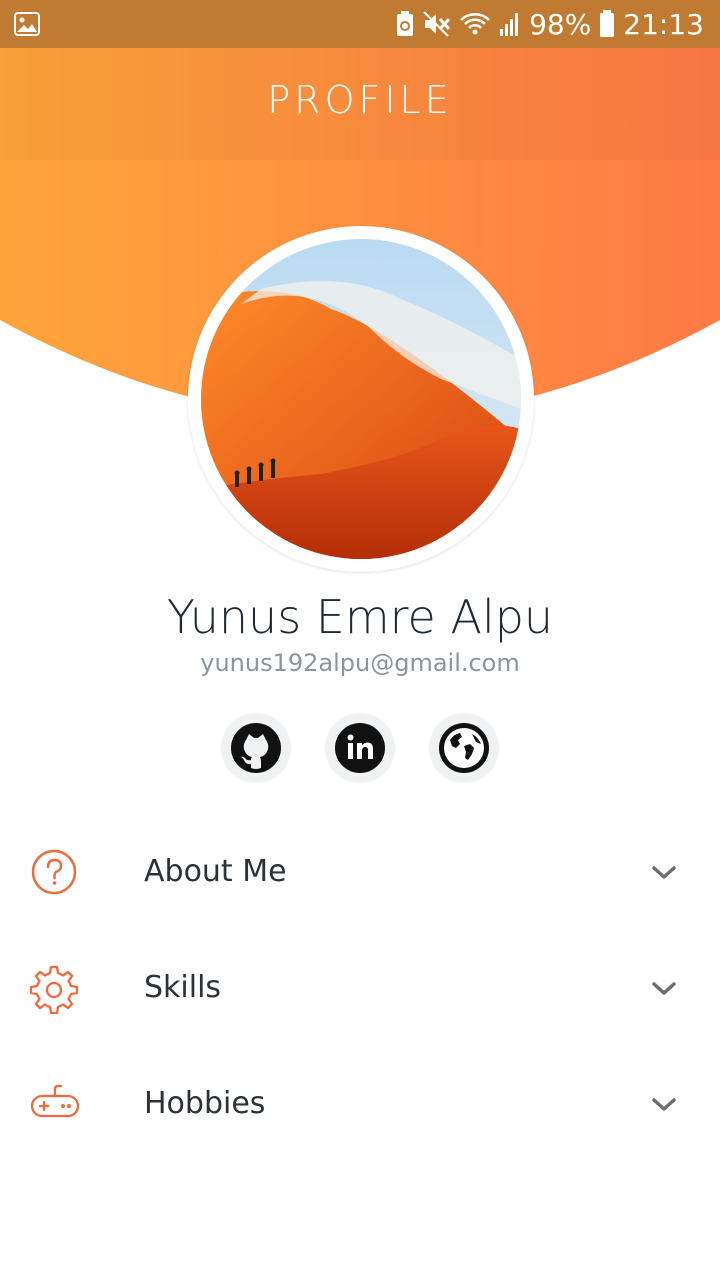 The height and width of the screenshot is (1280, 720). I want to click on social-links, so click(360, 748).